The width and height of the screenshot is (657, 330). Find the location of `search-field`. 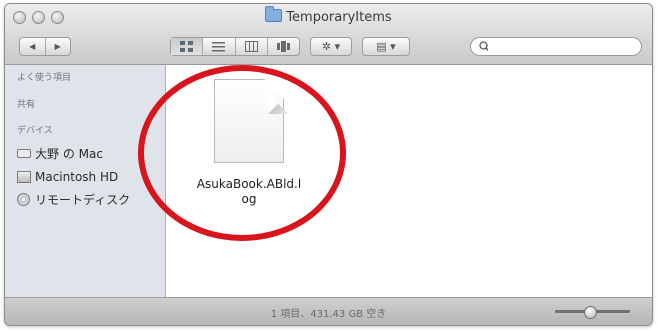

search-field is located at coordinates (556, 46).